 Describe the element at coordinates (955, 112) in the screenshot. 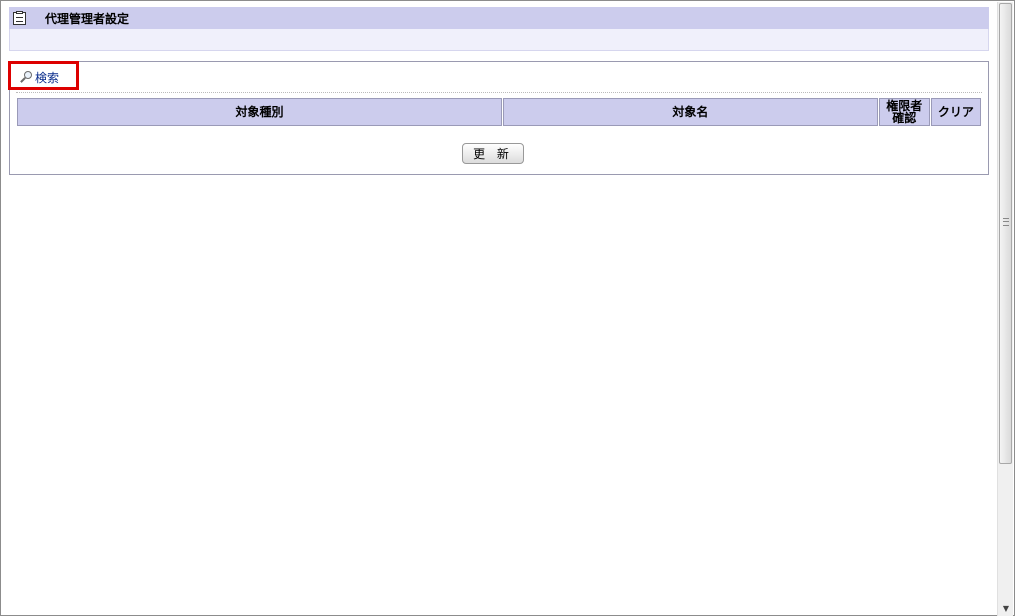

I see `column-header-clear: クリア` at that location.